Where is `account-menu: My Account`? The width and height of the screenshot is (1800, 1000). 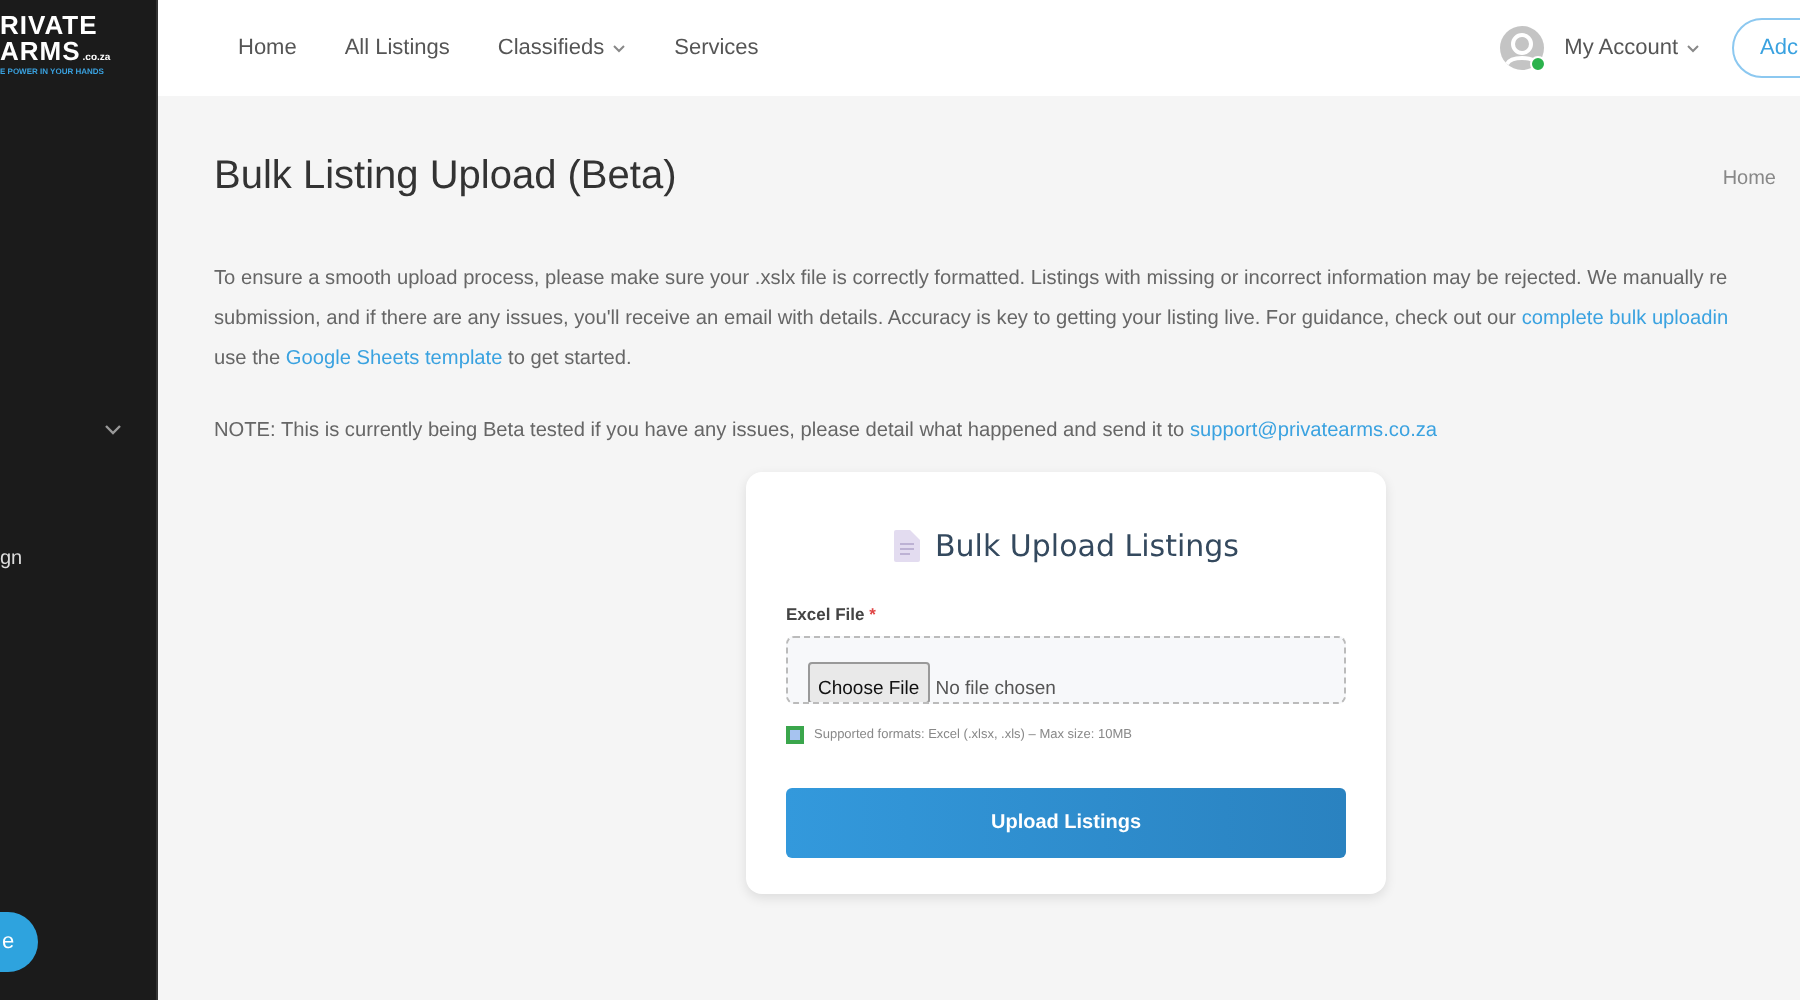
account-menu: My Account is located at coordinates (1632, 48).